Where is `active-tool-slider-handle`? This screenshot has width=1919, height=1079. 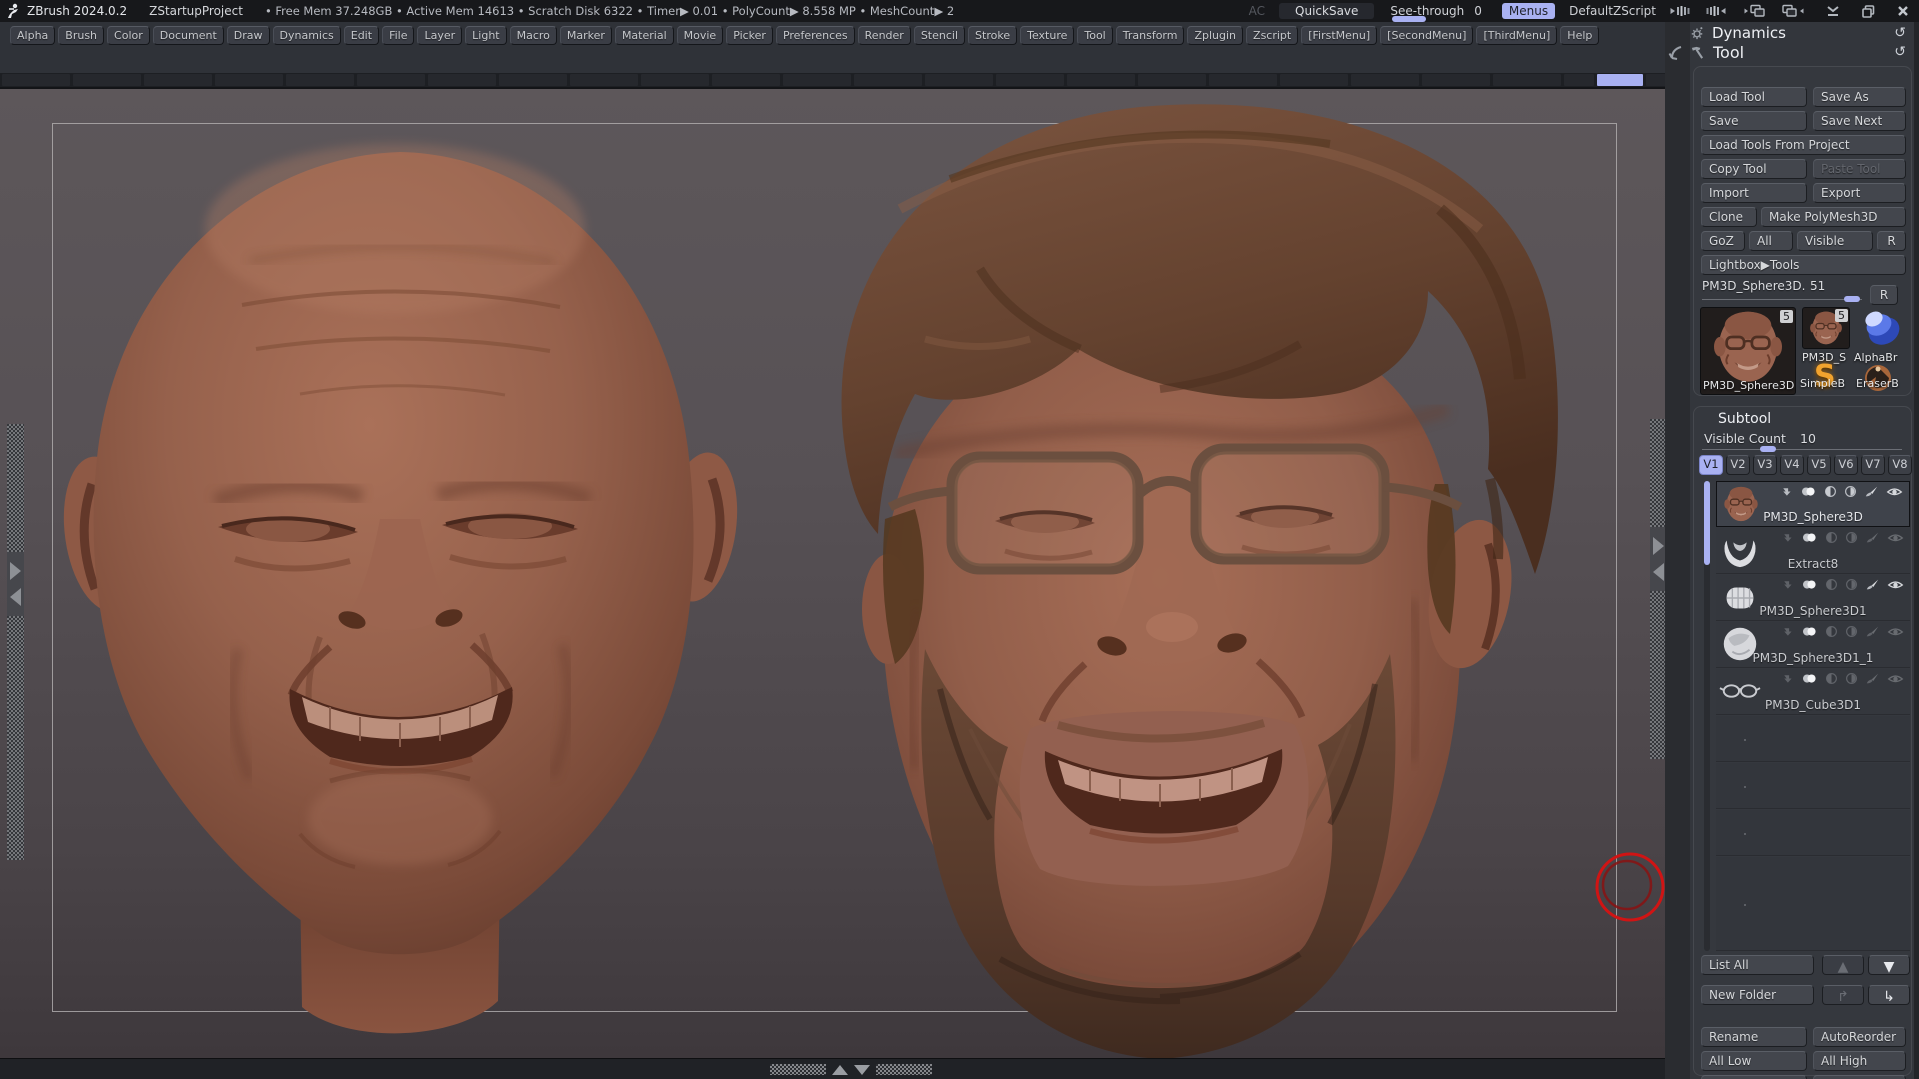 active-tool-slider-handle is located at coordinates (1852, 299).